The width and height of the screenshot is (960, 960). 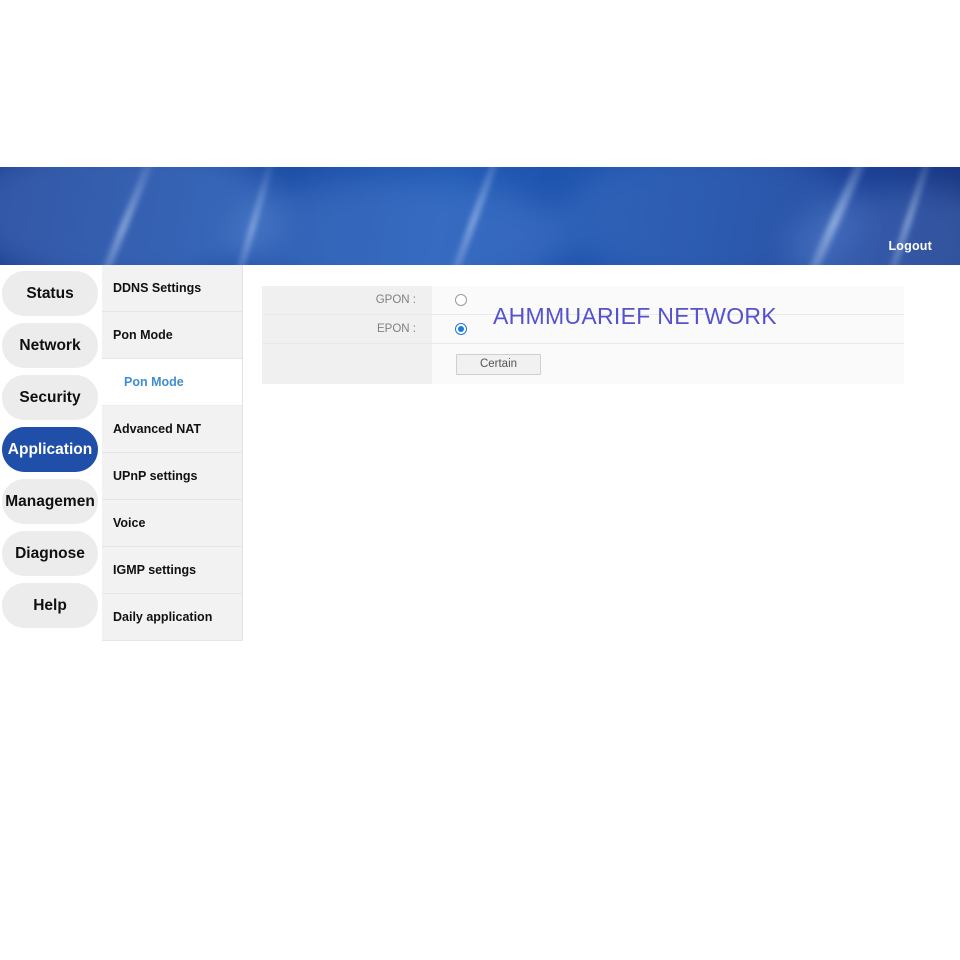 I want to click on sidebar-item-label: Network, so click(x=50, y=345).